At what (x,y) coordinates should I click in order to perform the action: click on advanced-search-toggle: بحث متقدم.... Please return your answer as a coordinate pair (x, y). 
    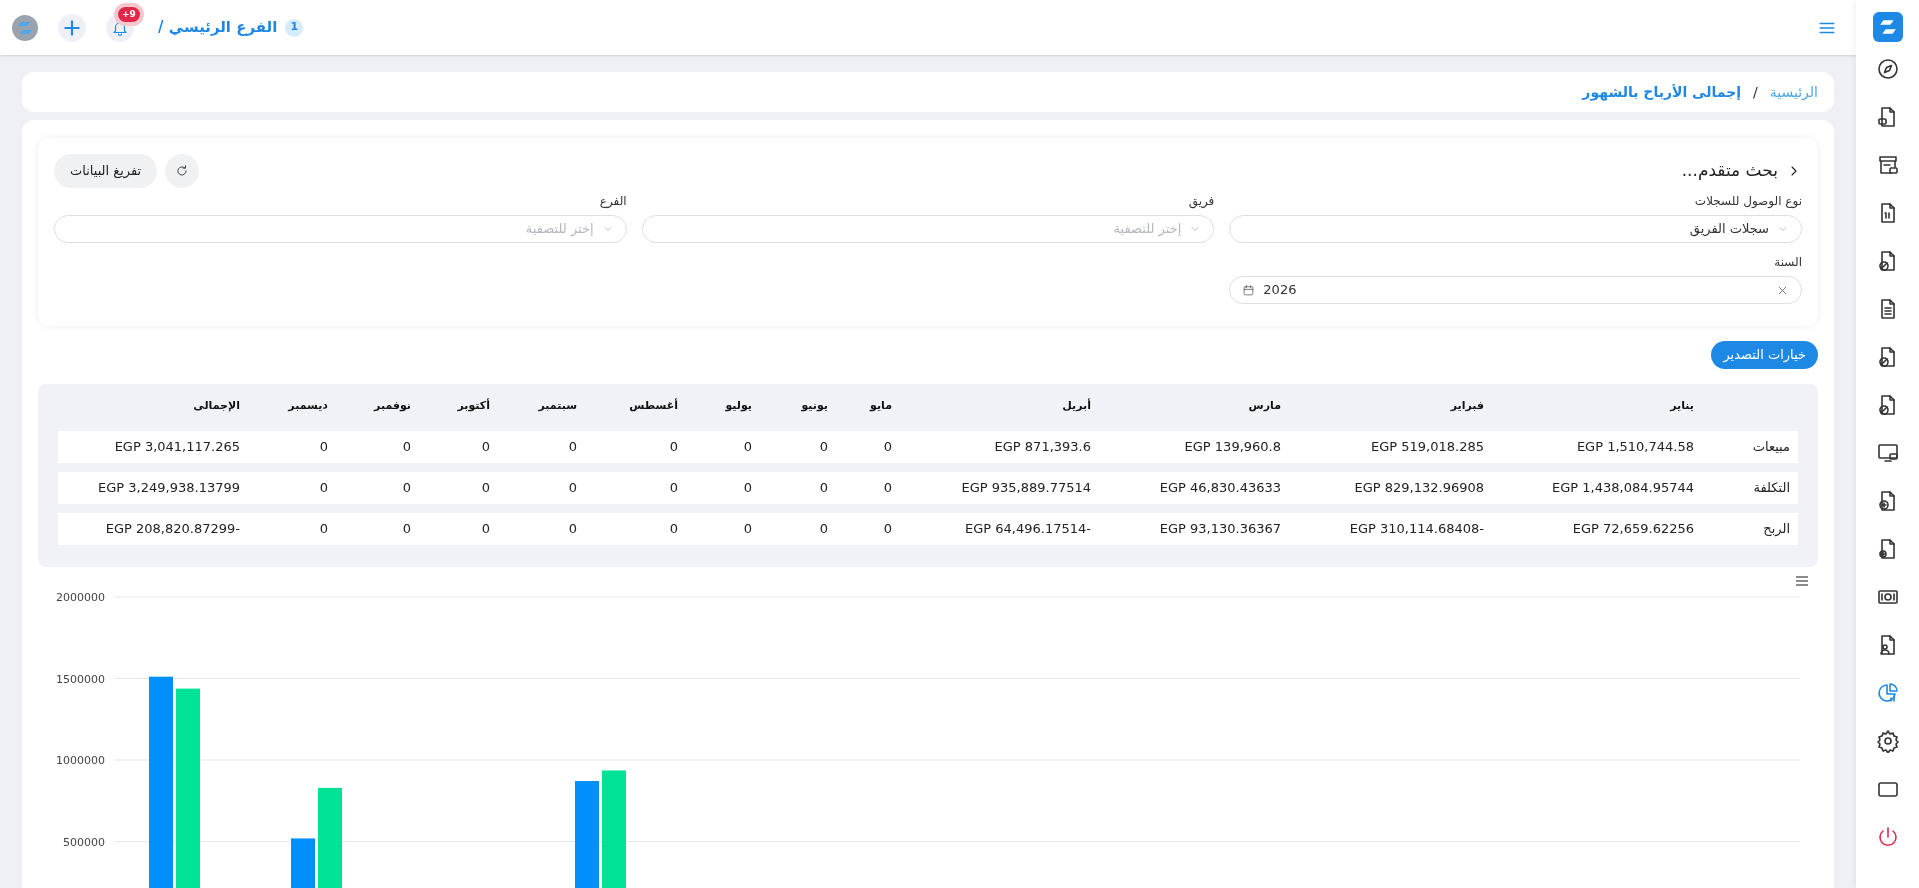
    Looking at the image, I should click on (1741, 171).